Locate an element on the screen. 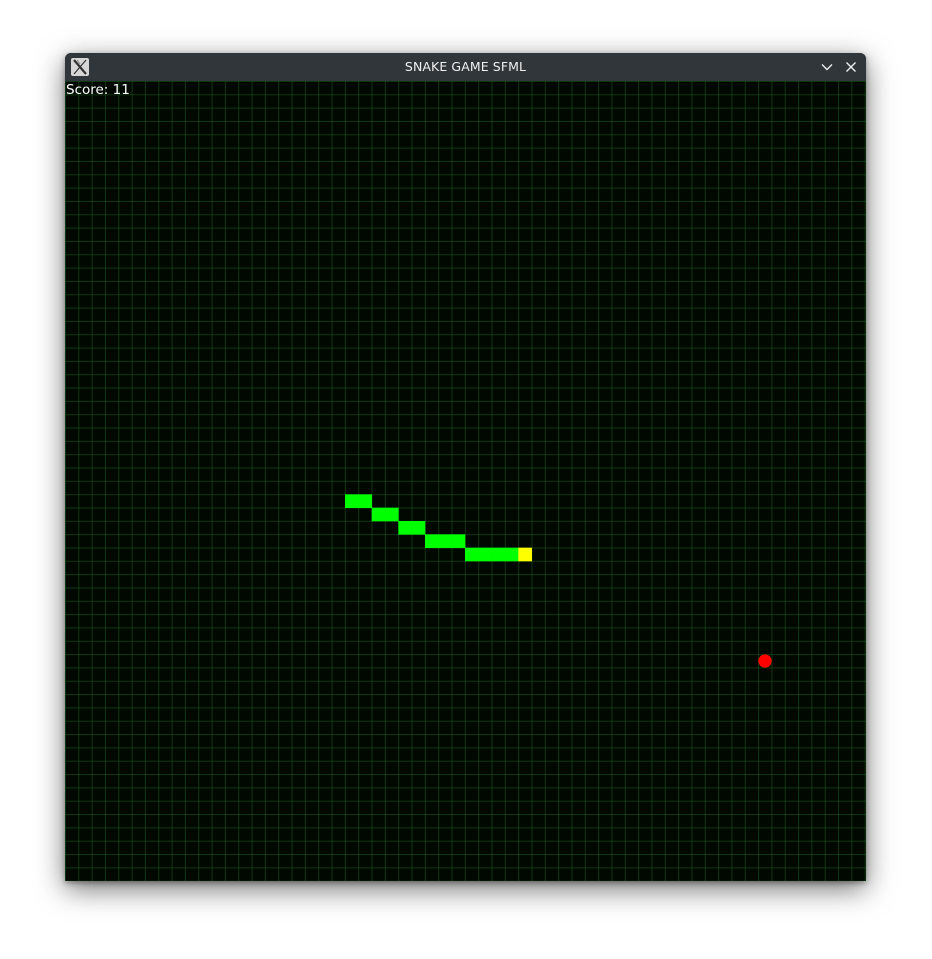  snake-playfield is located at coordinates (558, 581).